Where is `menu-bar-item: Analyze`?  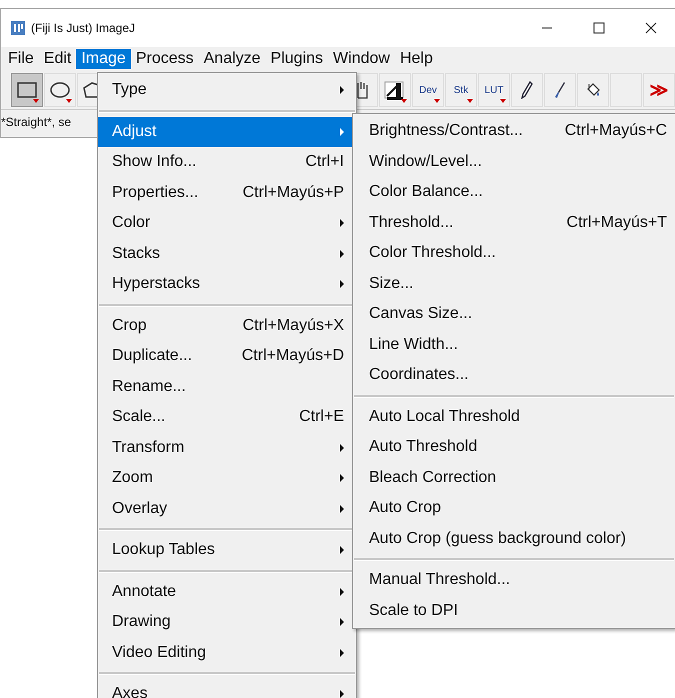 menu-bar-item: Analyze is located at coordinates (232, 59).